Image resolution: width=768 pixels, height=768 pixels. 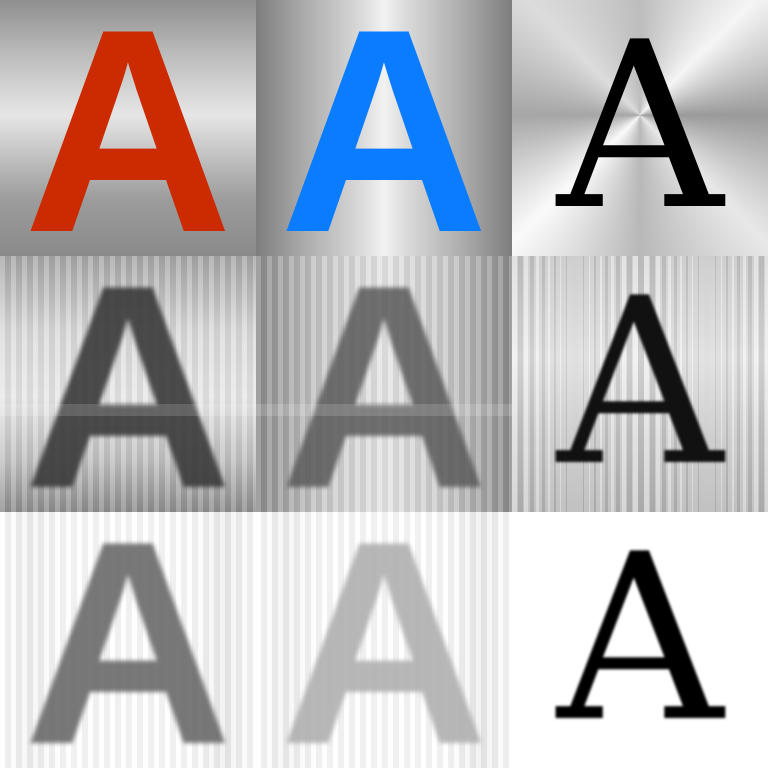 I want to click on letter-a-smeared-mid: A, so click(x=384, y=384).